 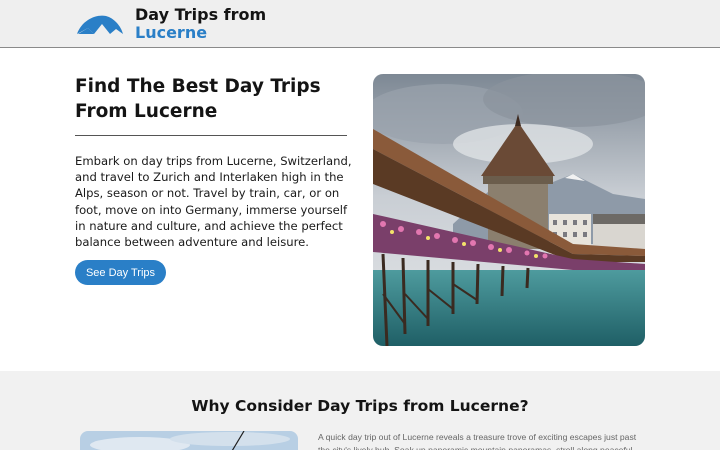 I want to click on site-brand: Day Trips from Lucerne, so click(x=200, y=24).